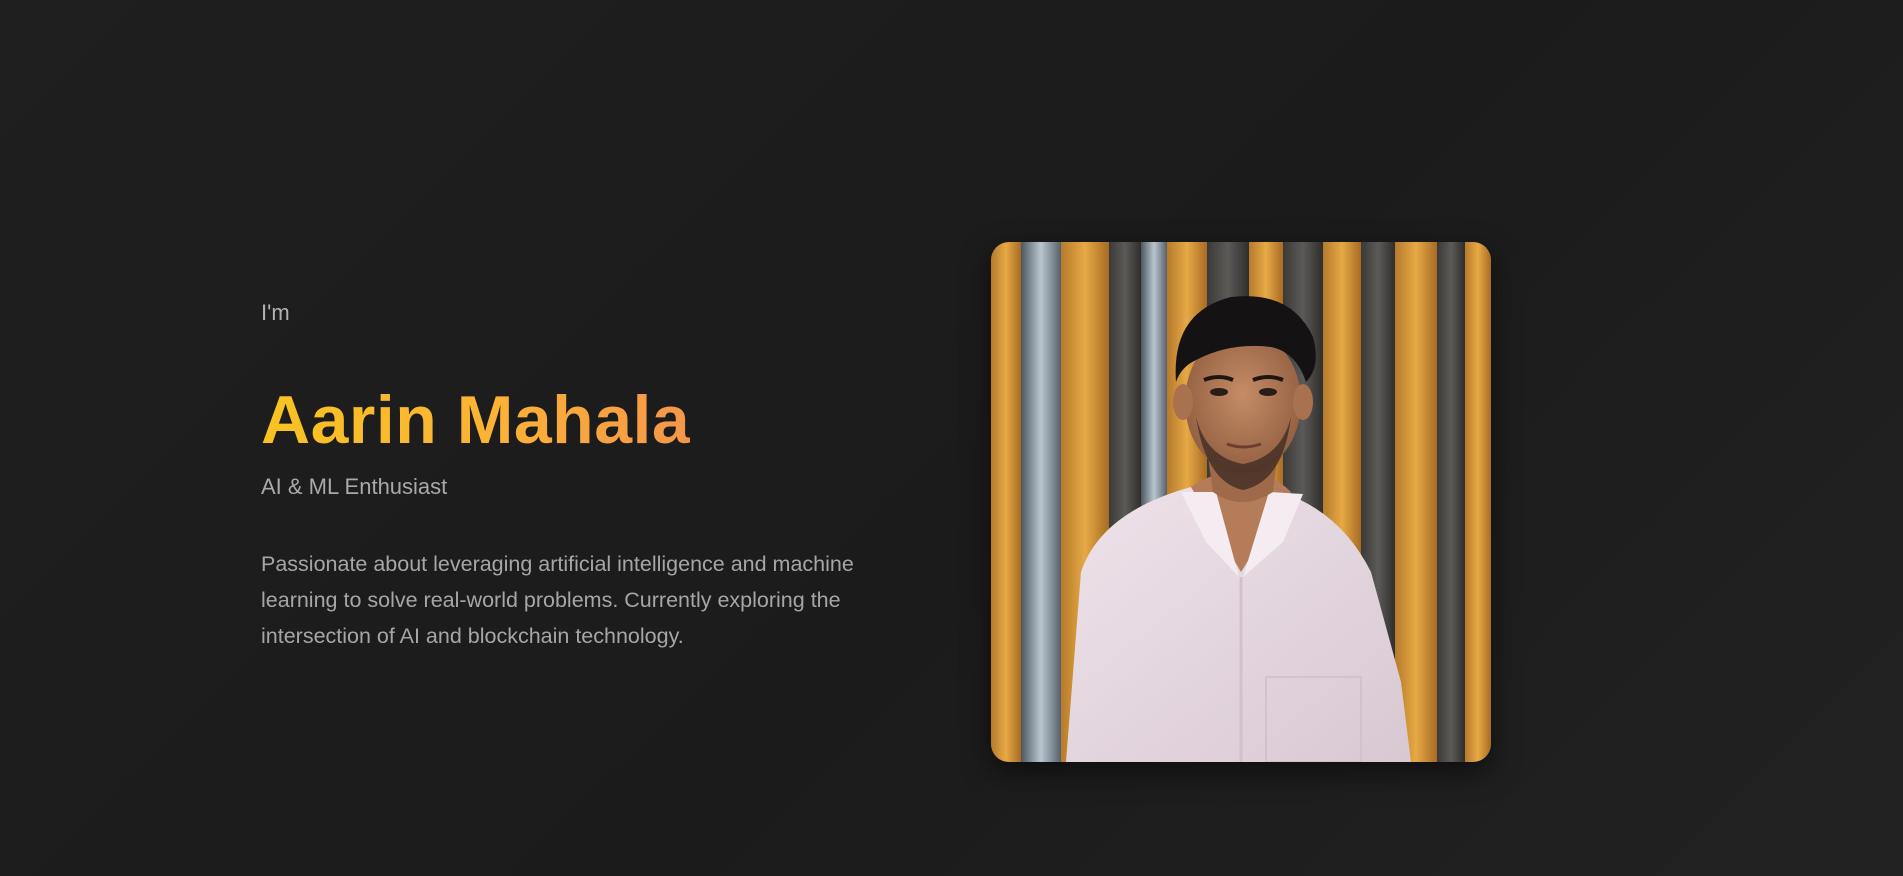  I want to click on hero-role: AI & ML Enthusiast, so click(354, 486).